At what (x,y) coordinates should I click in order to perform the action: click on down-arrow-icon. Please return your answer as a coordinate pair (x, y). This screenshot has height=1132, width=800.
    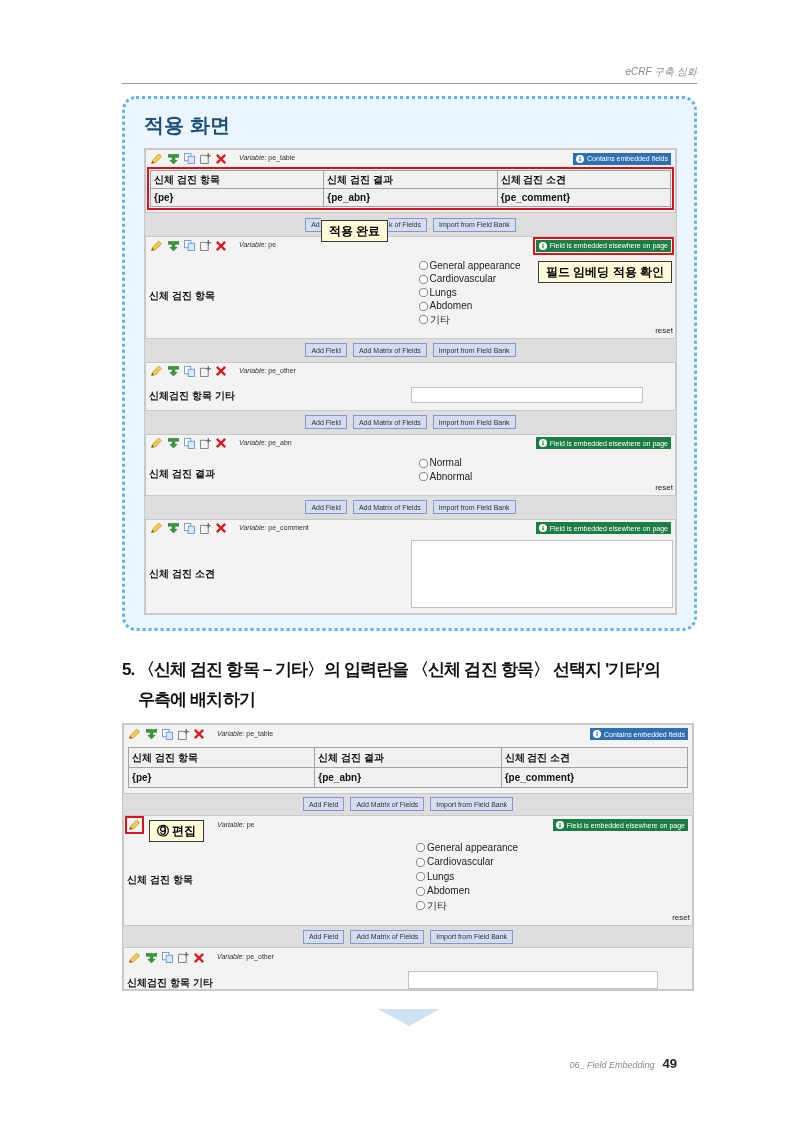
    Looking at the image, I should click on (409, 1017).